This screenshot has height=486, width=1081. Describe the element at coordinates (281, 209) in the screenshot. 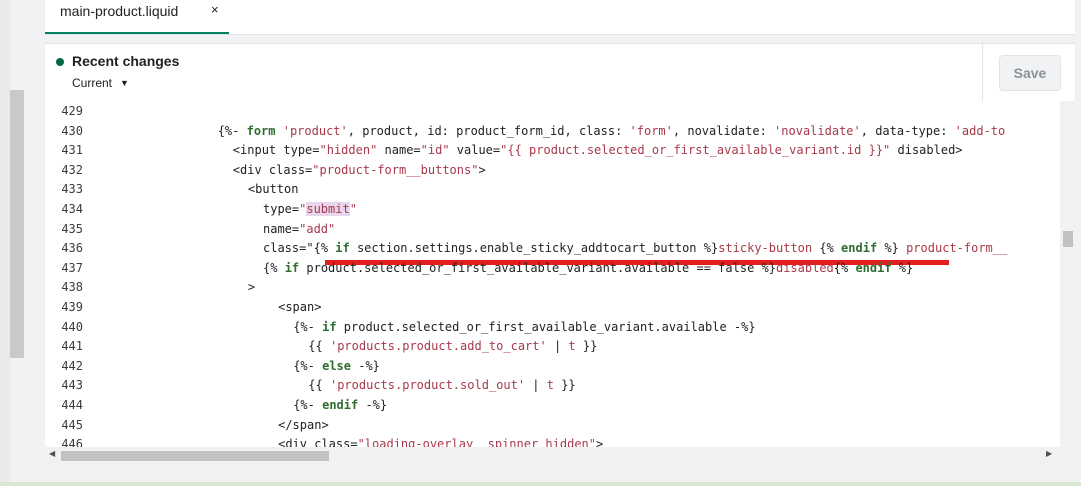

I see `code-token: type=` at that location.